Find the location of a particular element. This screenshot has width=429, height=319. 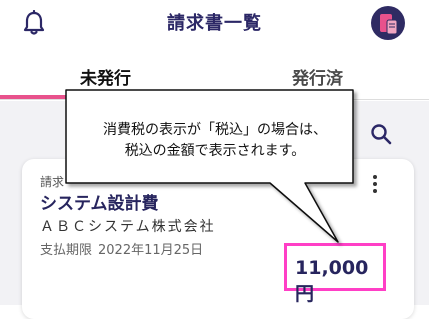

callout-line-2: 税込の金額で表示されます。 is located at coordinates (215, 151).